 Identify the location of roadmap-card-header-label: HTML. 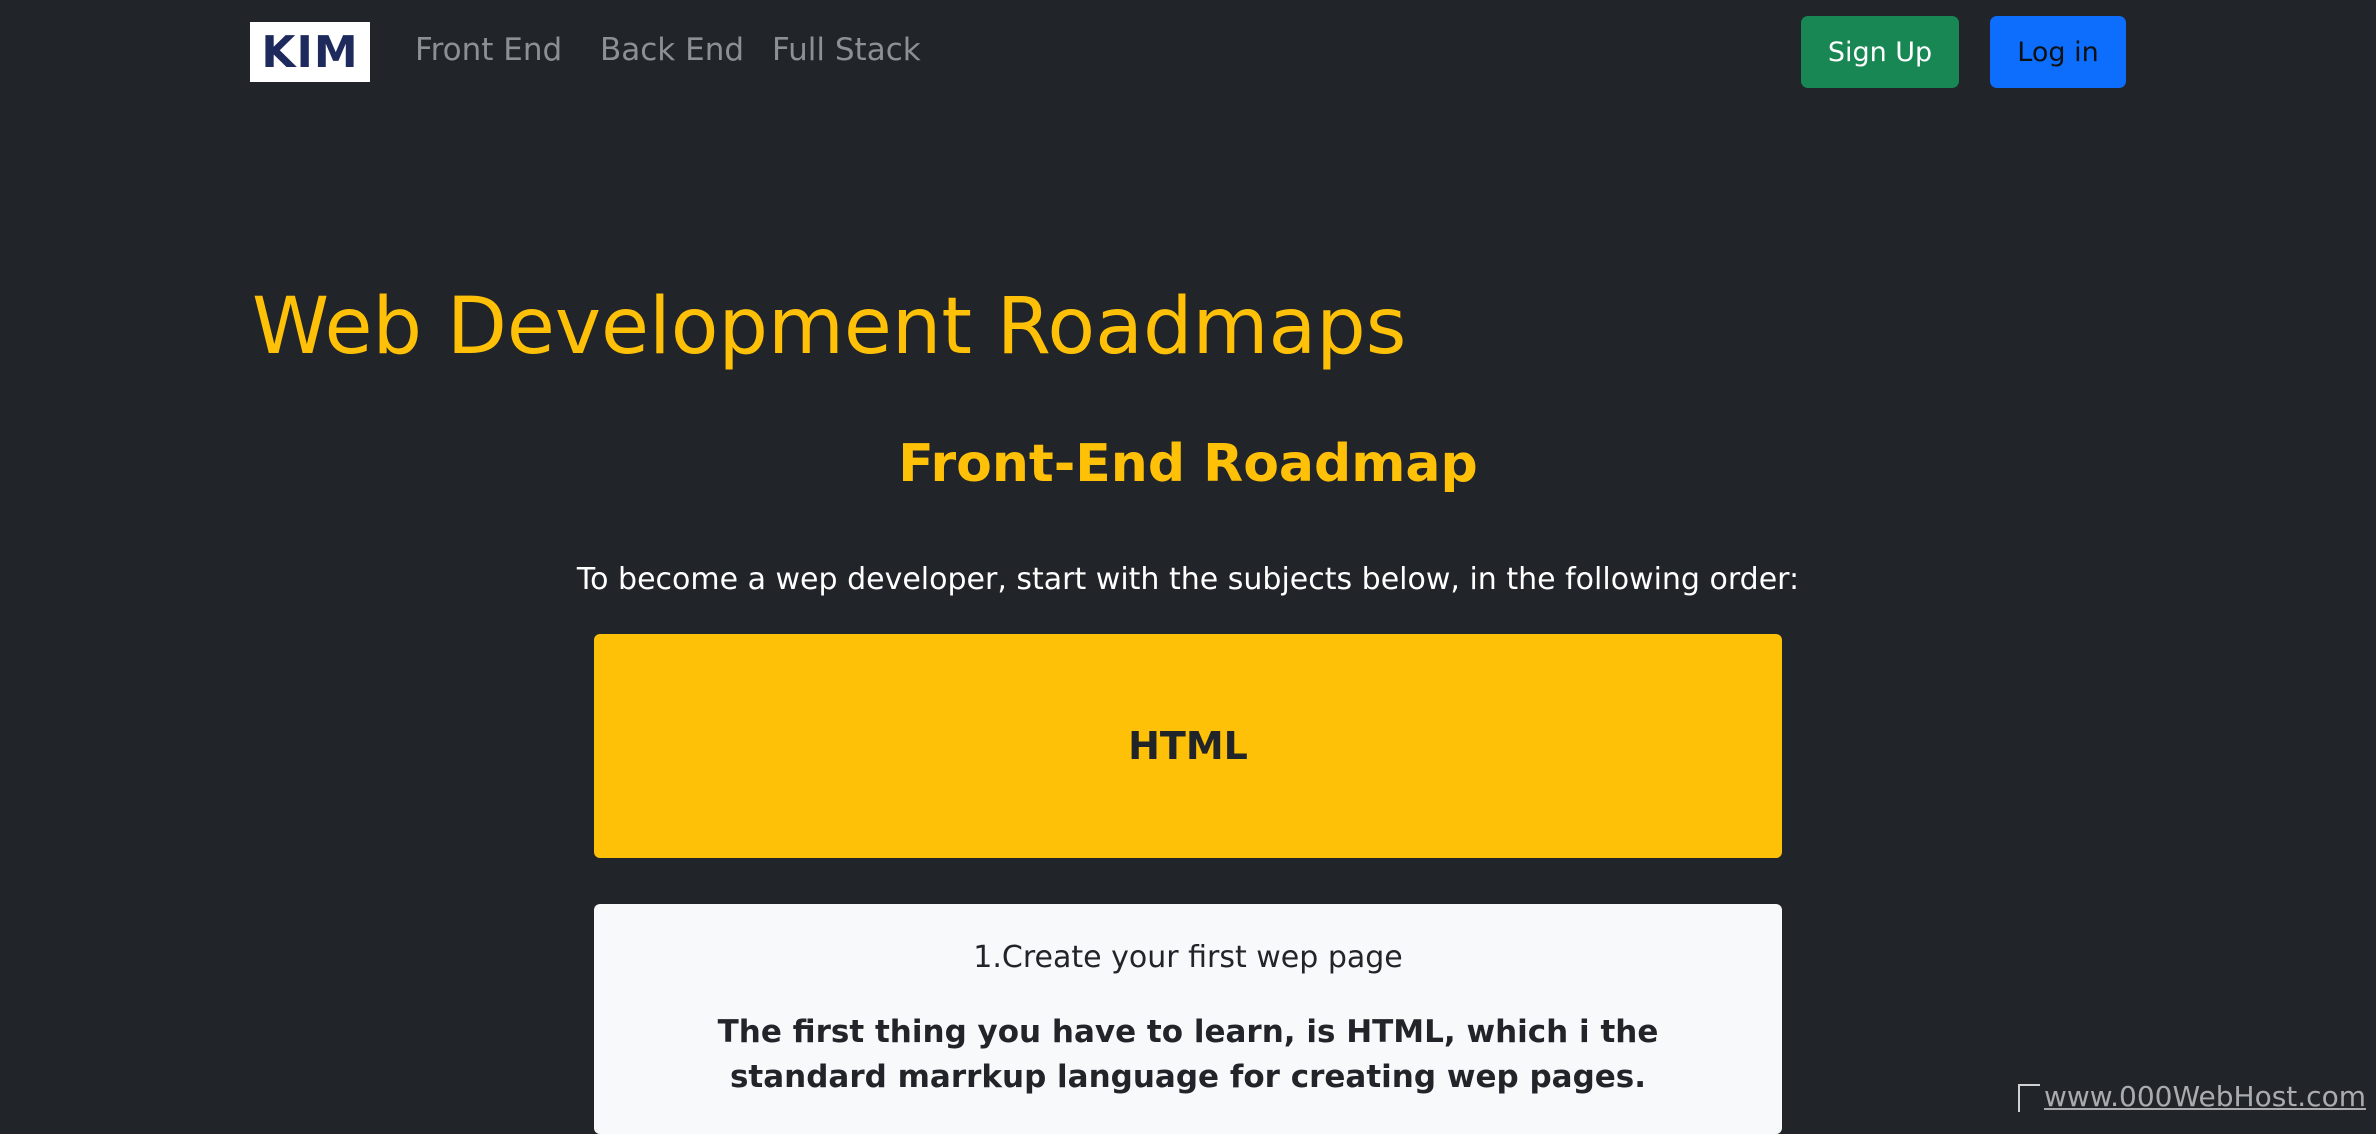
(1188, 746).